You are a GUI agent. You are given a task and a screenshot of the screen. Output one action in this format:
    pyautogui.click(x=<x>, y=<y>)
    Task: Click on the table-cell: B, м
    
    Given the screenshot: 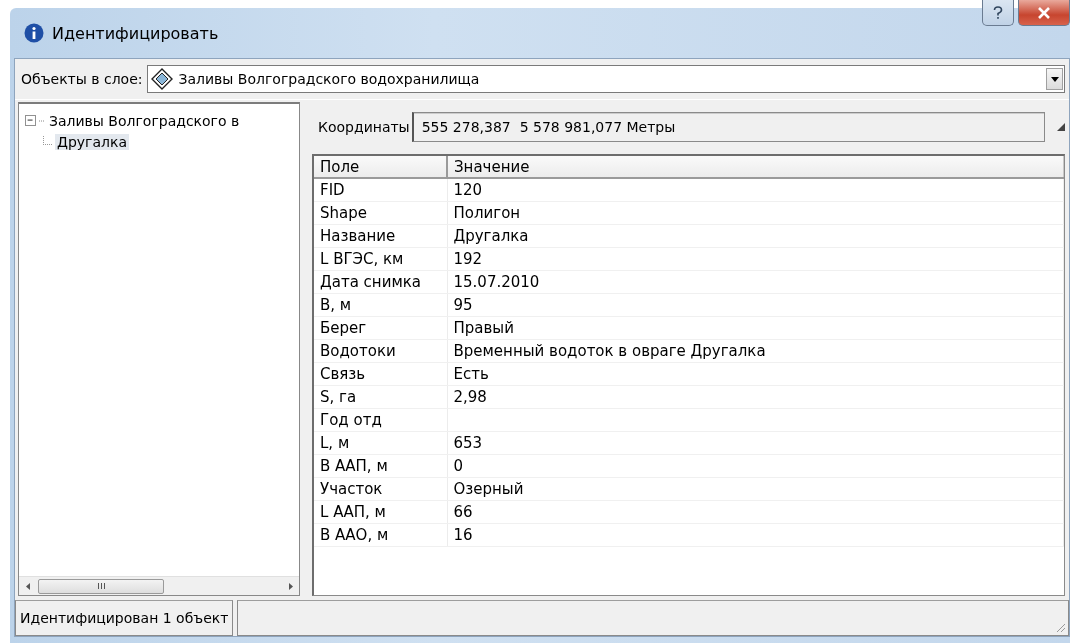 What is the action you would take?
    pyautogui.click(x=380, y=305)
    